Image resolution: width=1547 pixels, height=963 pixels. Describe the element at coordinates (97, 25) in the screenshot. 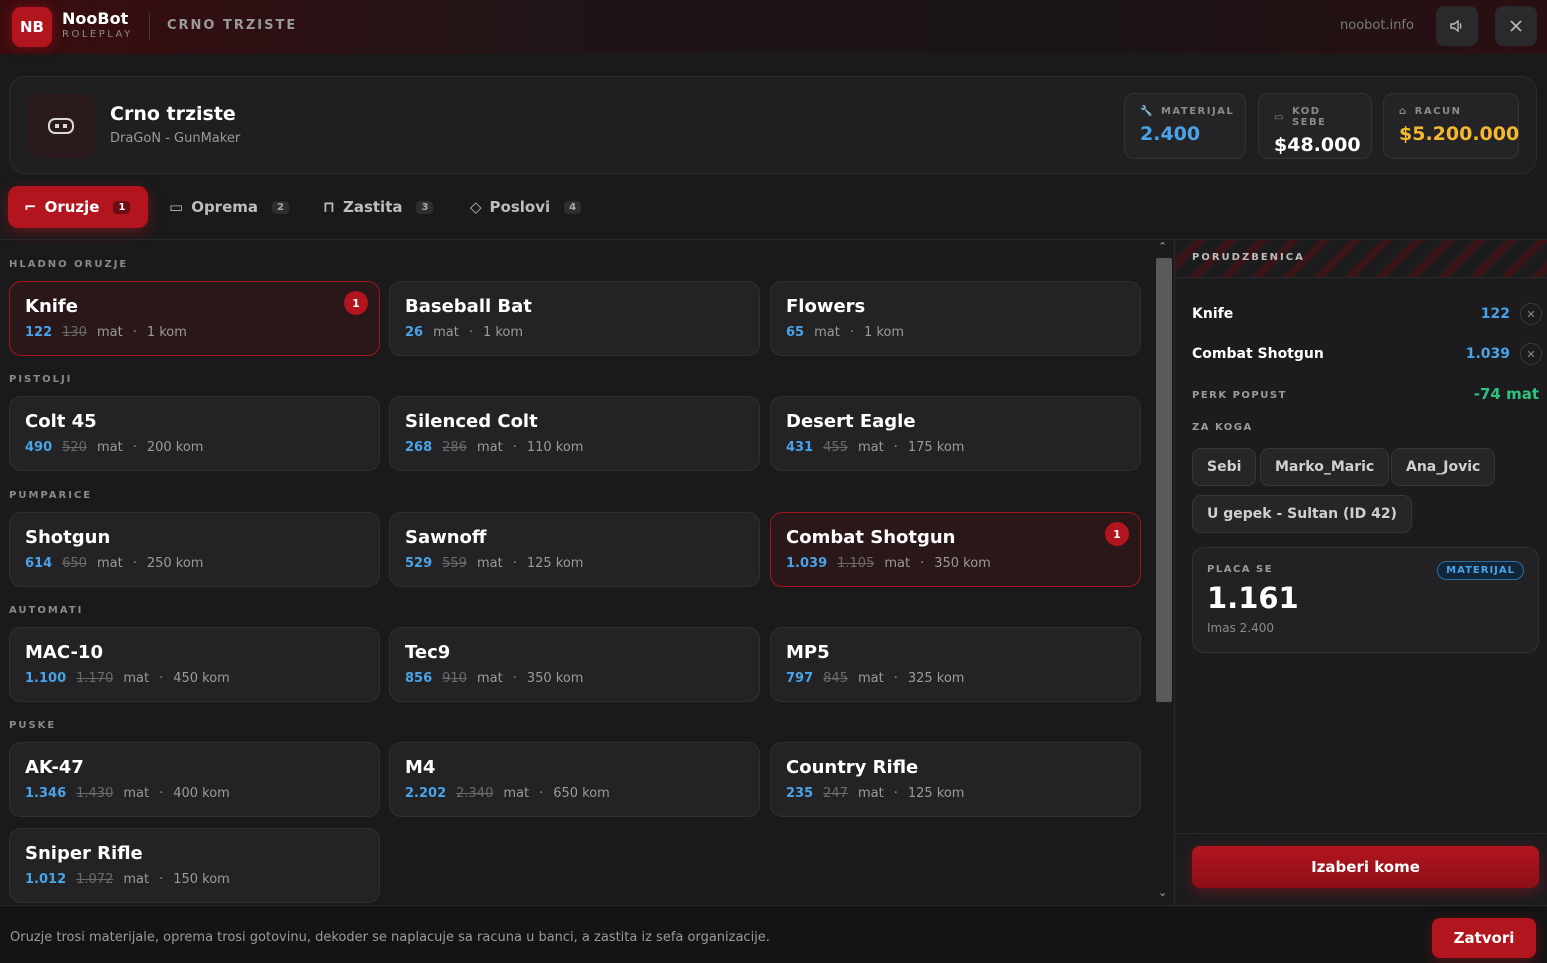

I see `brand: NooBot ROLEPLAY` at that location.